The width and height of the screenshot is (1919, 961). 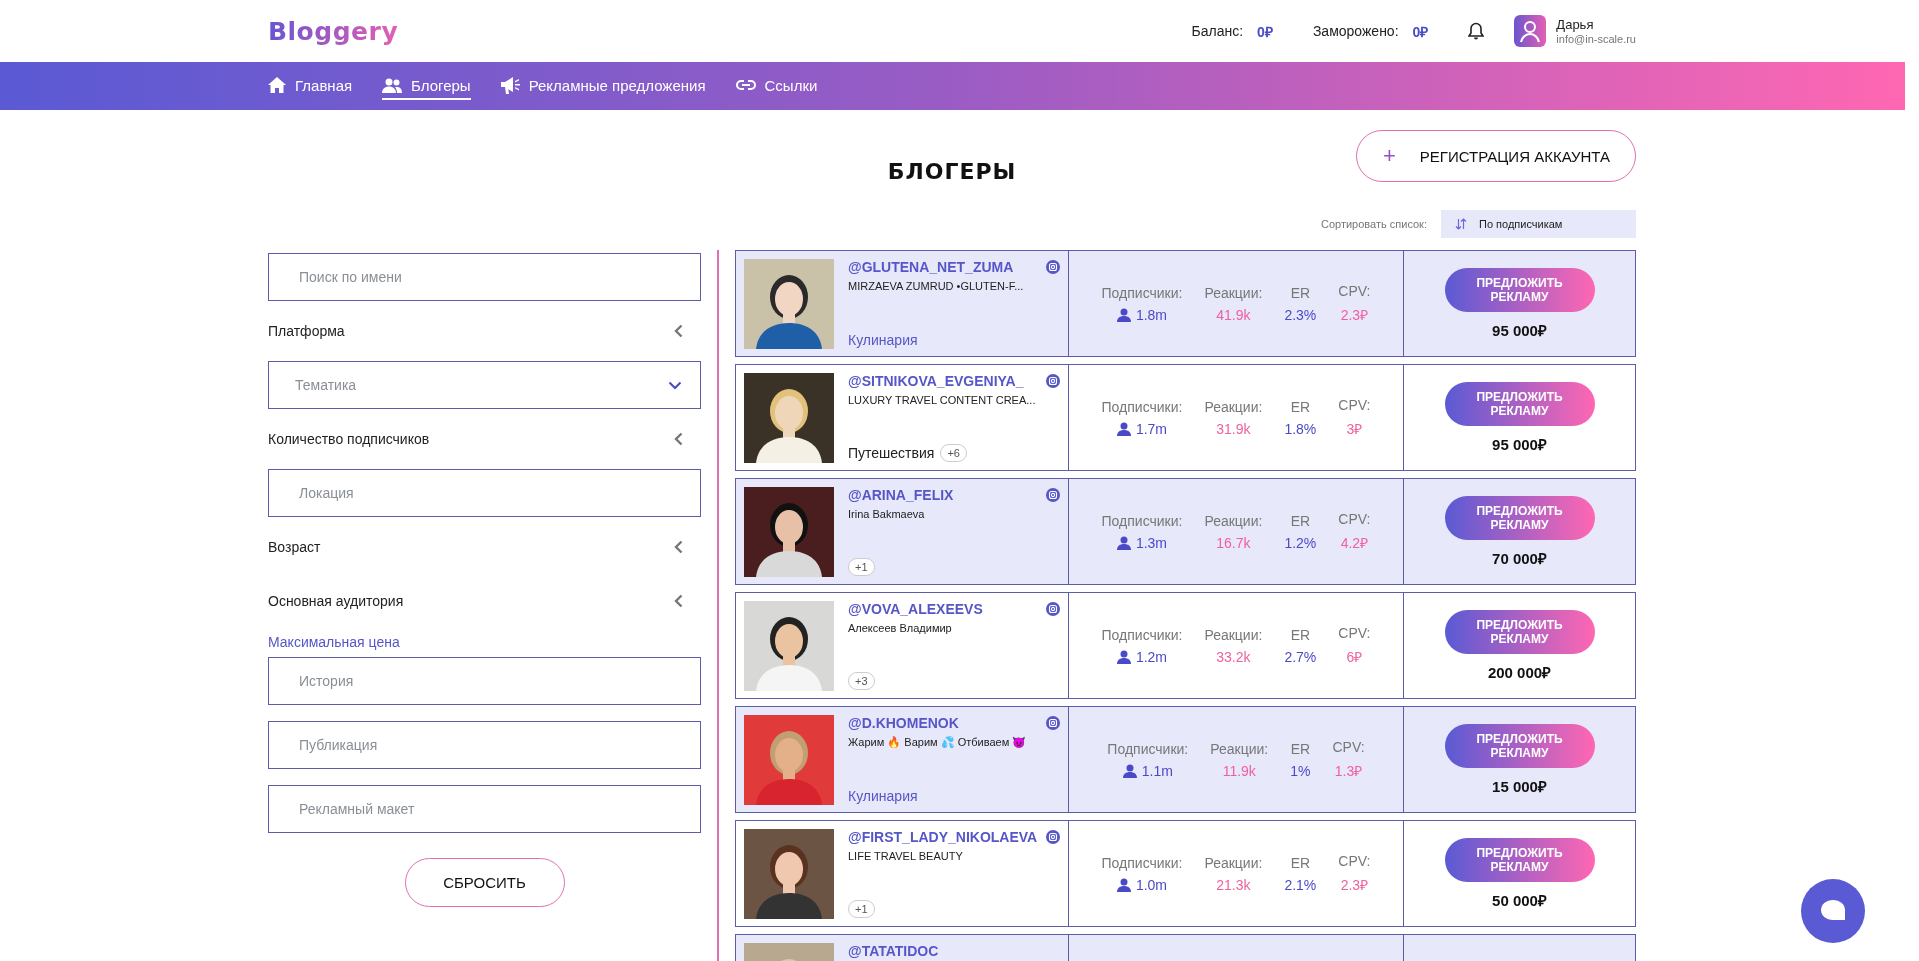 What do you see at coordinates (893, 951) in the screenshot?
I see `blogger-handle: @TATATIDOC` at bounding box center [893, 951].